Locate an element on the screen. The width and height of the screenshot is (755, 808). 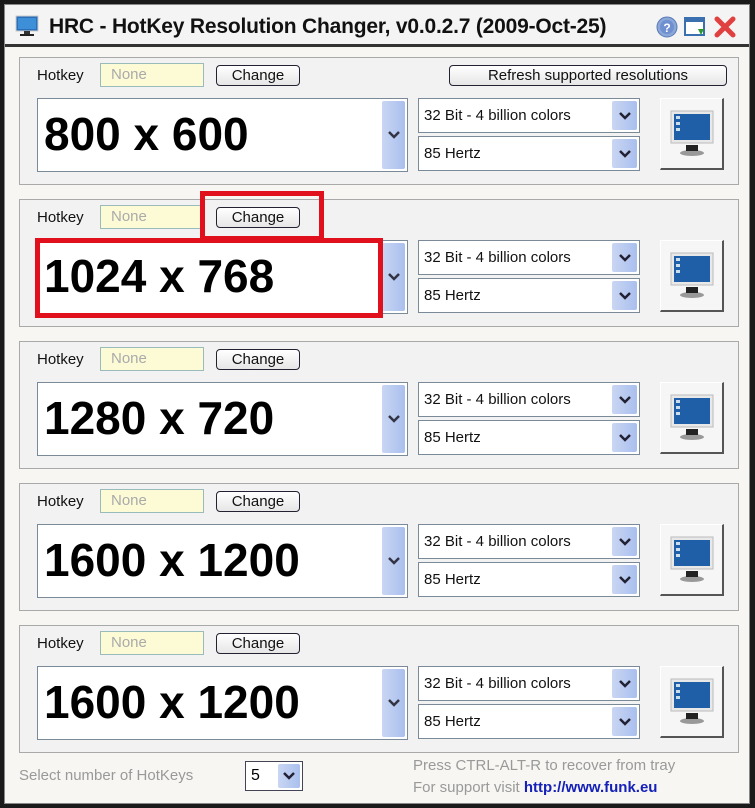
resolution-select: 800 x 600 is located at coordinates (222, 135).